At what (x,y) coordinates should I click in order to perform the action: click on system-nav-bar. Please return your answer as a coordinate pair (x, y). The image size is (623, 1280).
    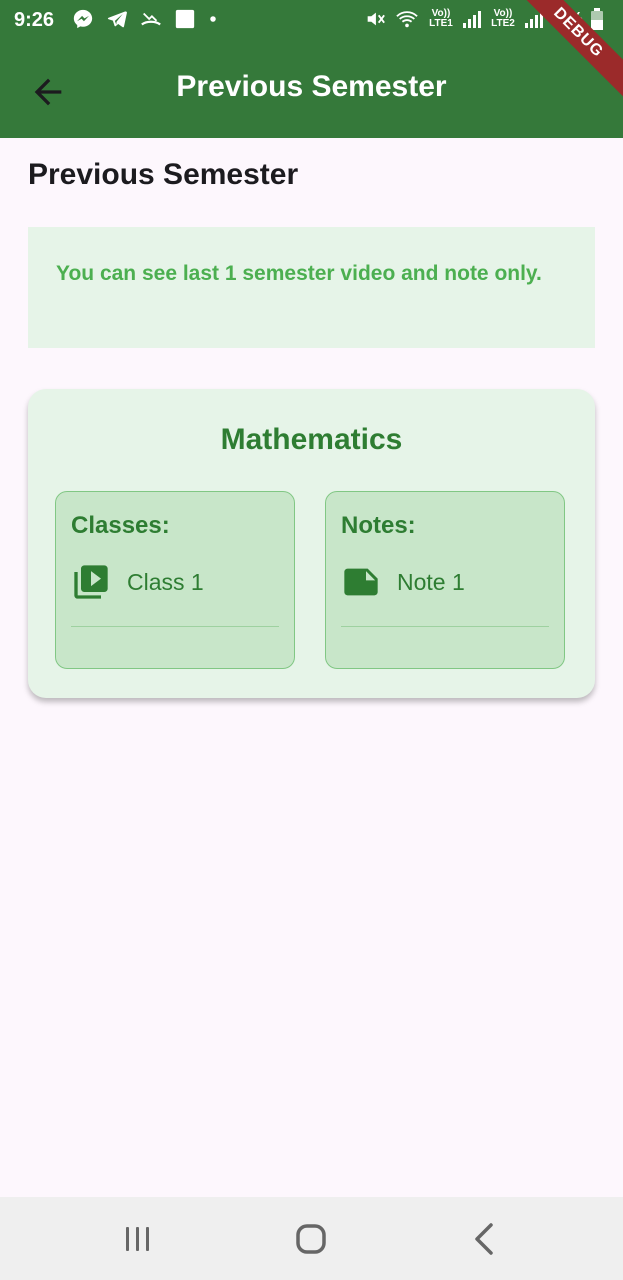
    Looking at the image, I should click on (311, 1238).